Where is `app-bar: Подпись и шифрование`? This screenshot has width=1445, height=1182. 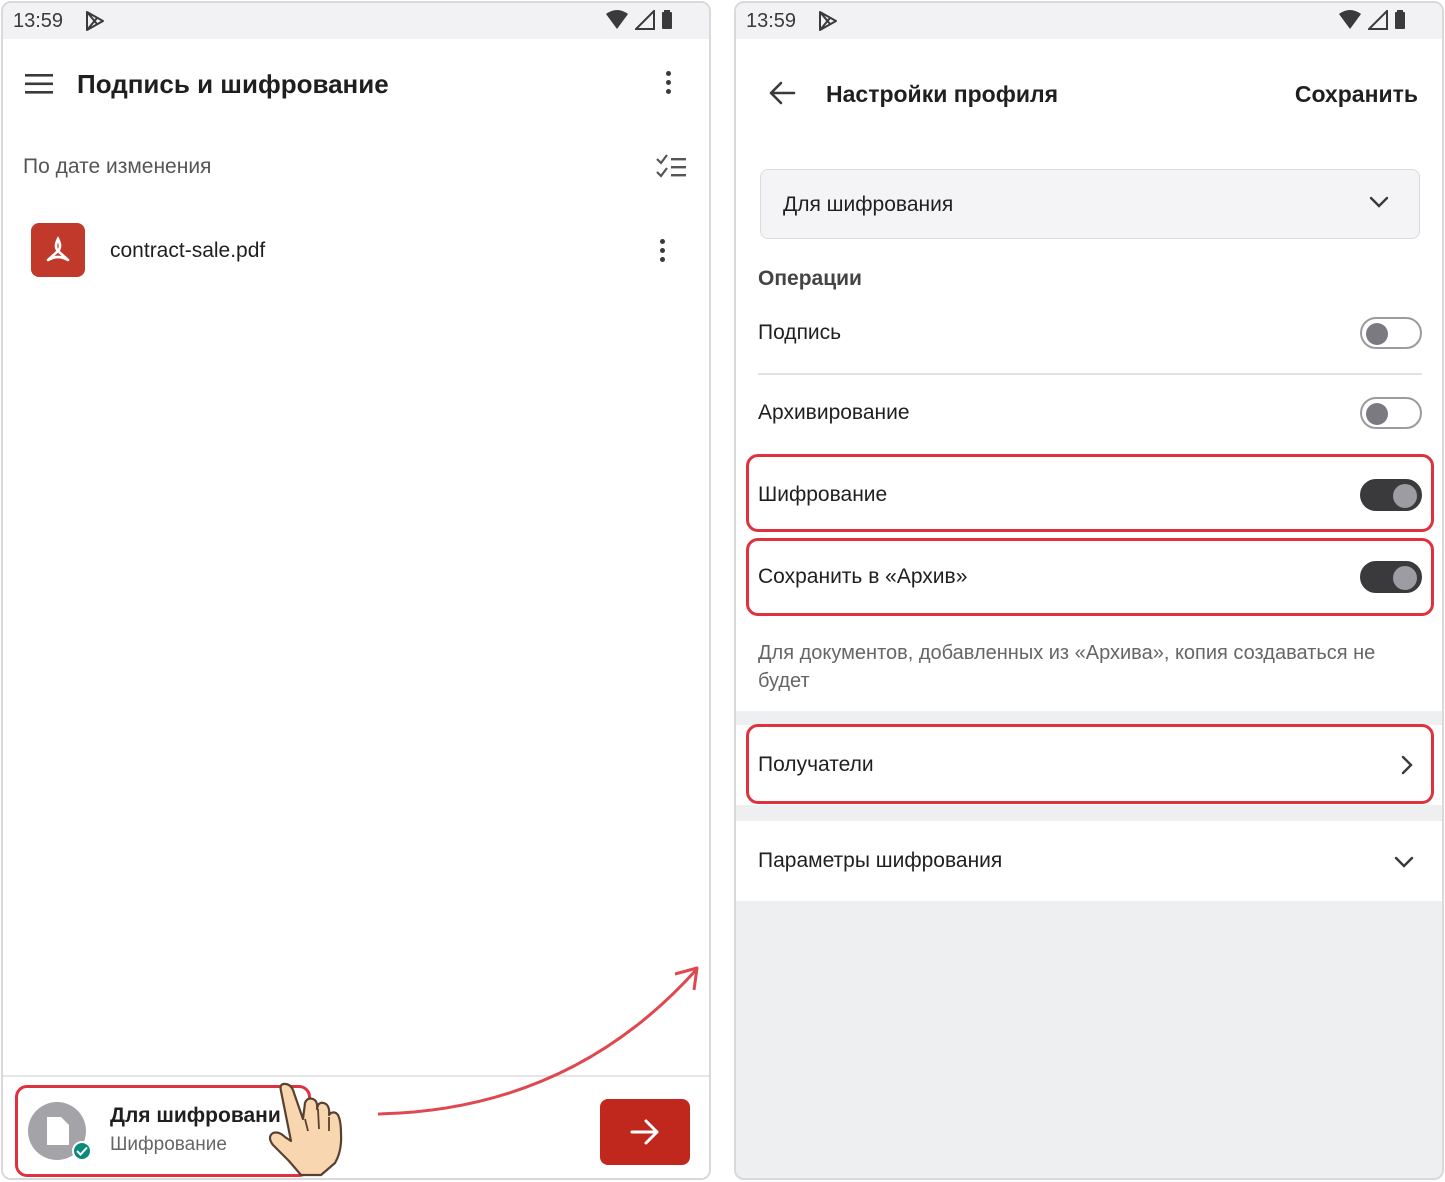 app-bar: Подпись и шифрование is located at coordinates (356, 84).